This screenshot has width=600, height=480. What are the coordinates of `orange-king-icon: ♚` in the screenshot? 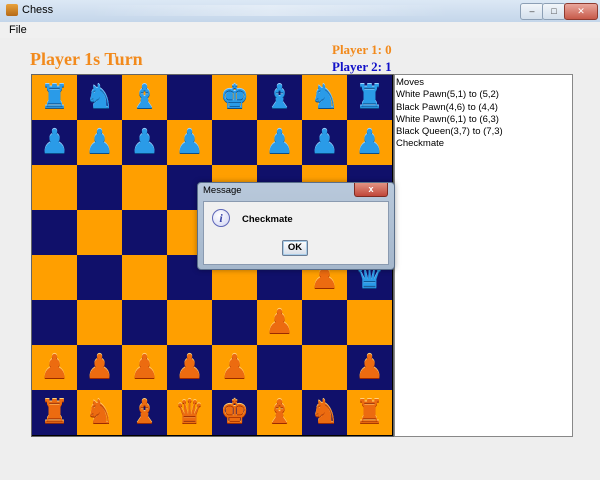 It's located at (234, 412).